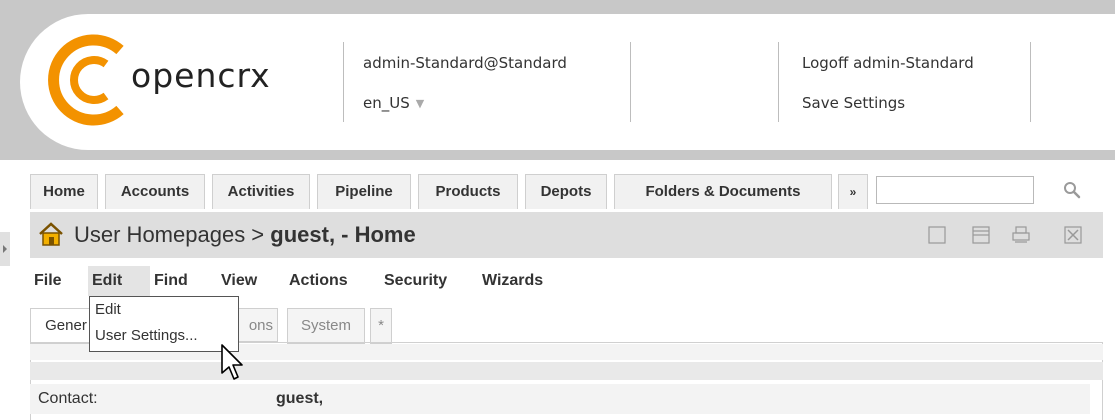  Describe the element at coordinates (64, 191) in the screenshot. I see `nav-tab-home: Home` at that location.